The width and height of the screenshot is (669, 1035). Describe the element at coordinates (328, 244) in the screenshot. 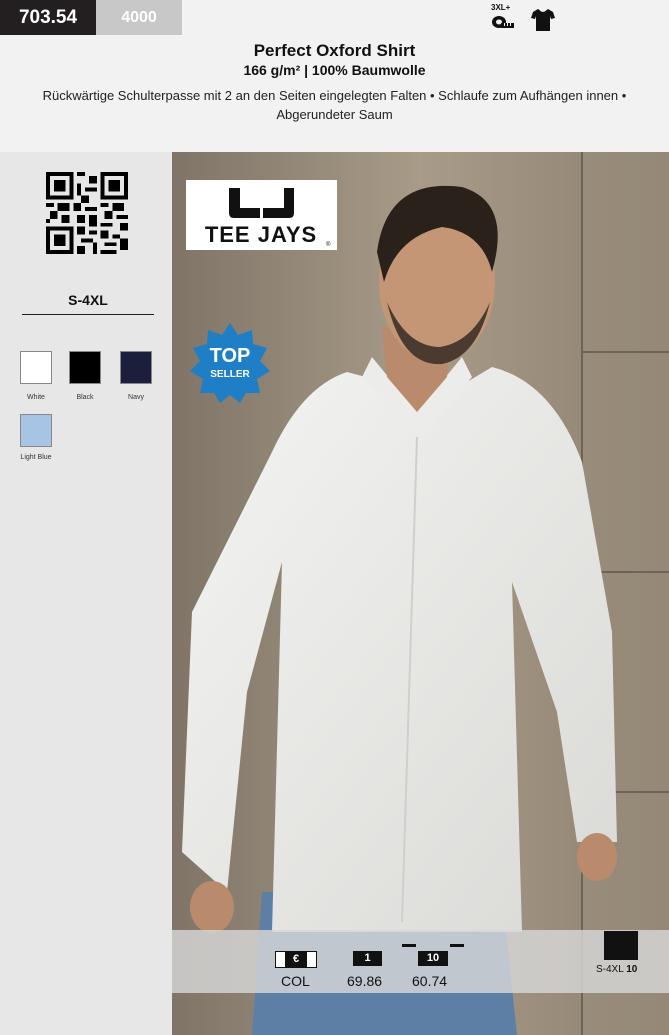

I see `registered-mark: ®` at that location.